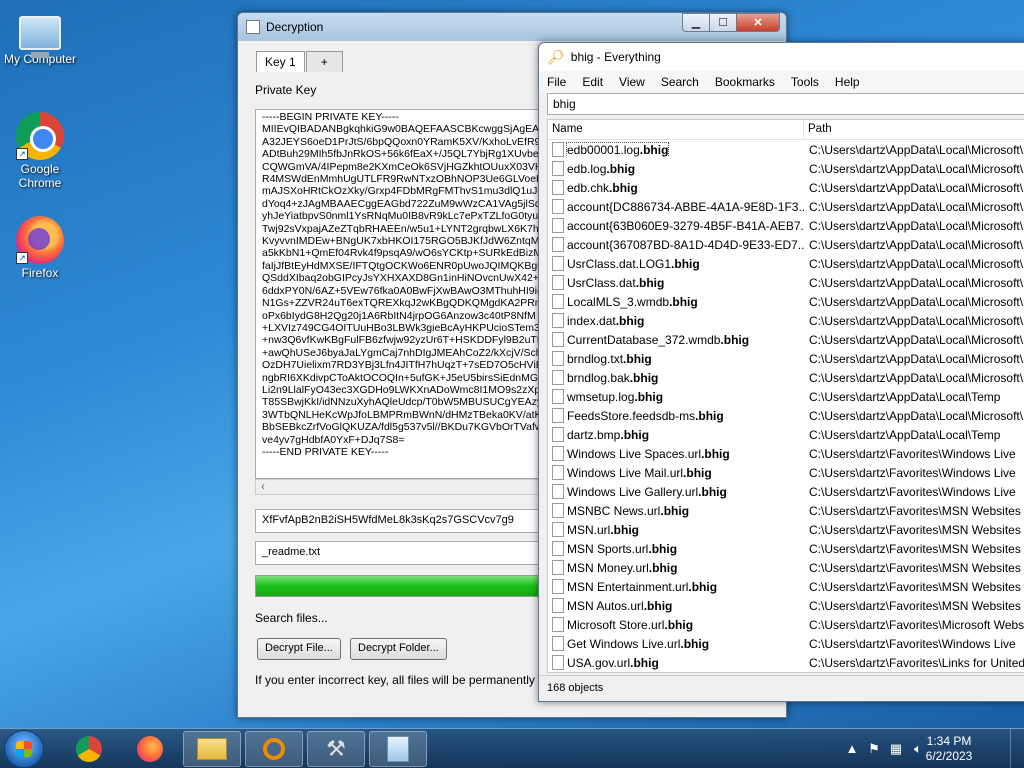 This screenshot has width=1024, height=768. I want to click on show-hidden-icons-icon: ▲, so click(852, 749).